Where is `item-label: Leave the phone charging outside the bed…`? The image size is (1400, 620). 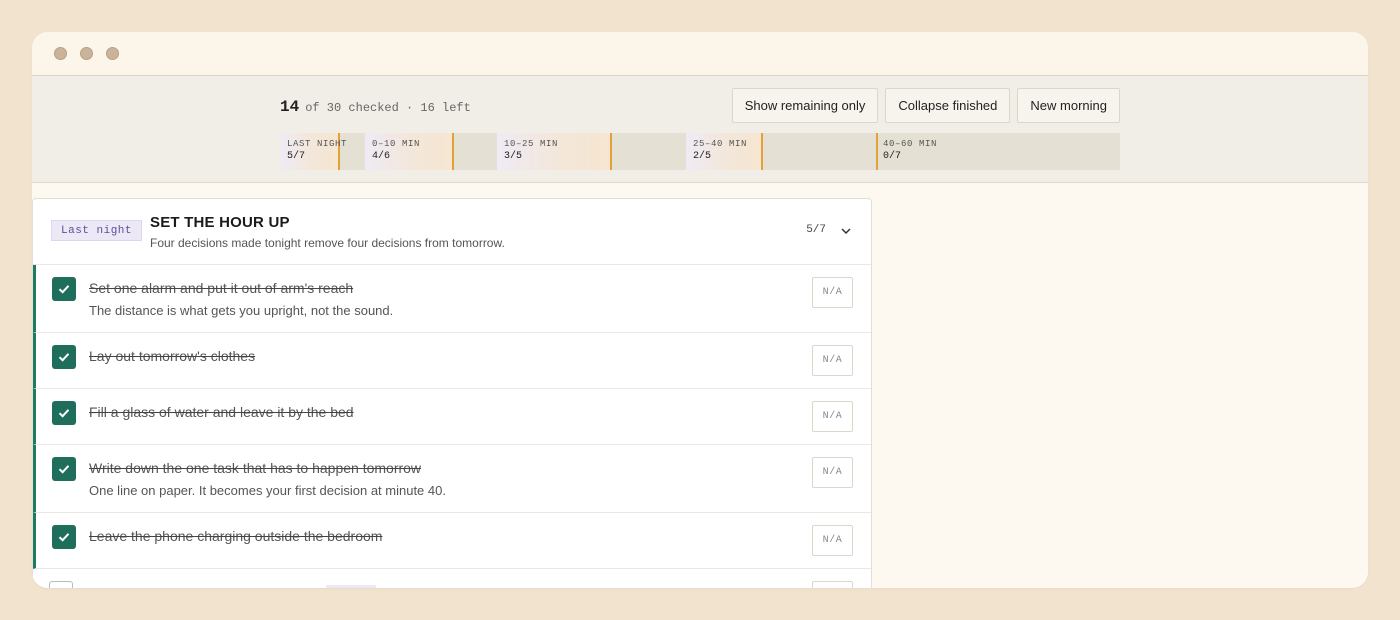
item-label: Leave the phone charging outside the bed… is located at coordinates (236, 536).